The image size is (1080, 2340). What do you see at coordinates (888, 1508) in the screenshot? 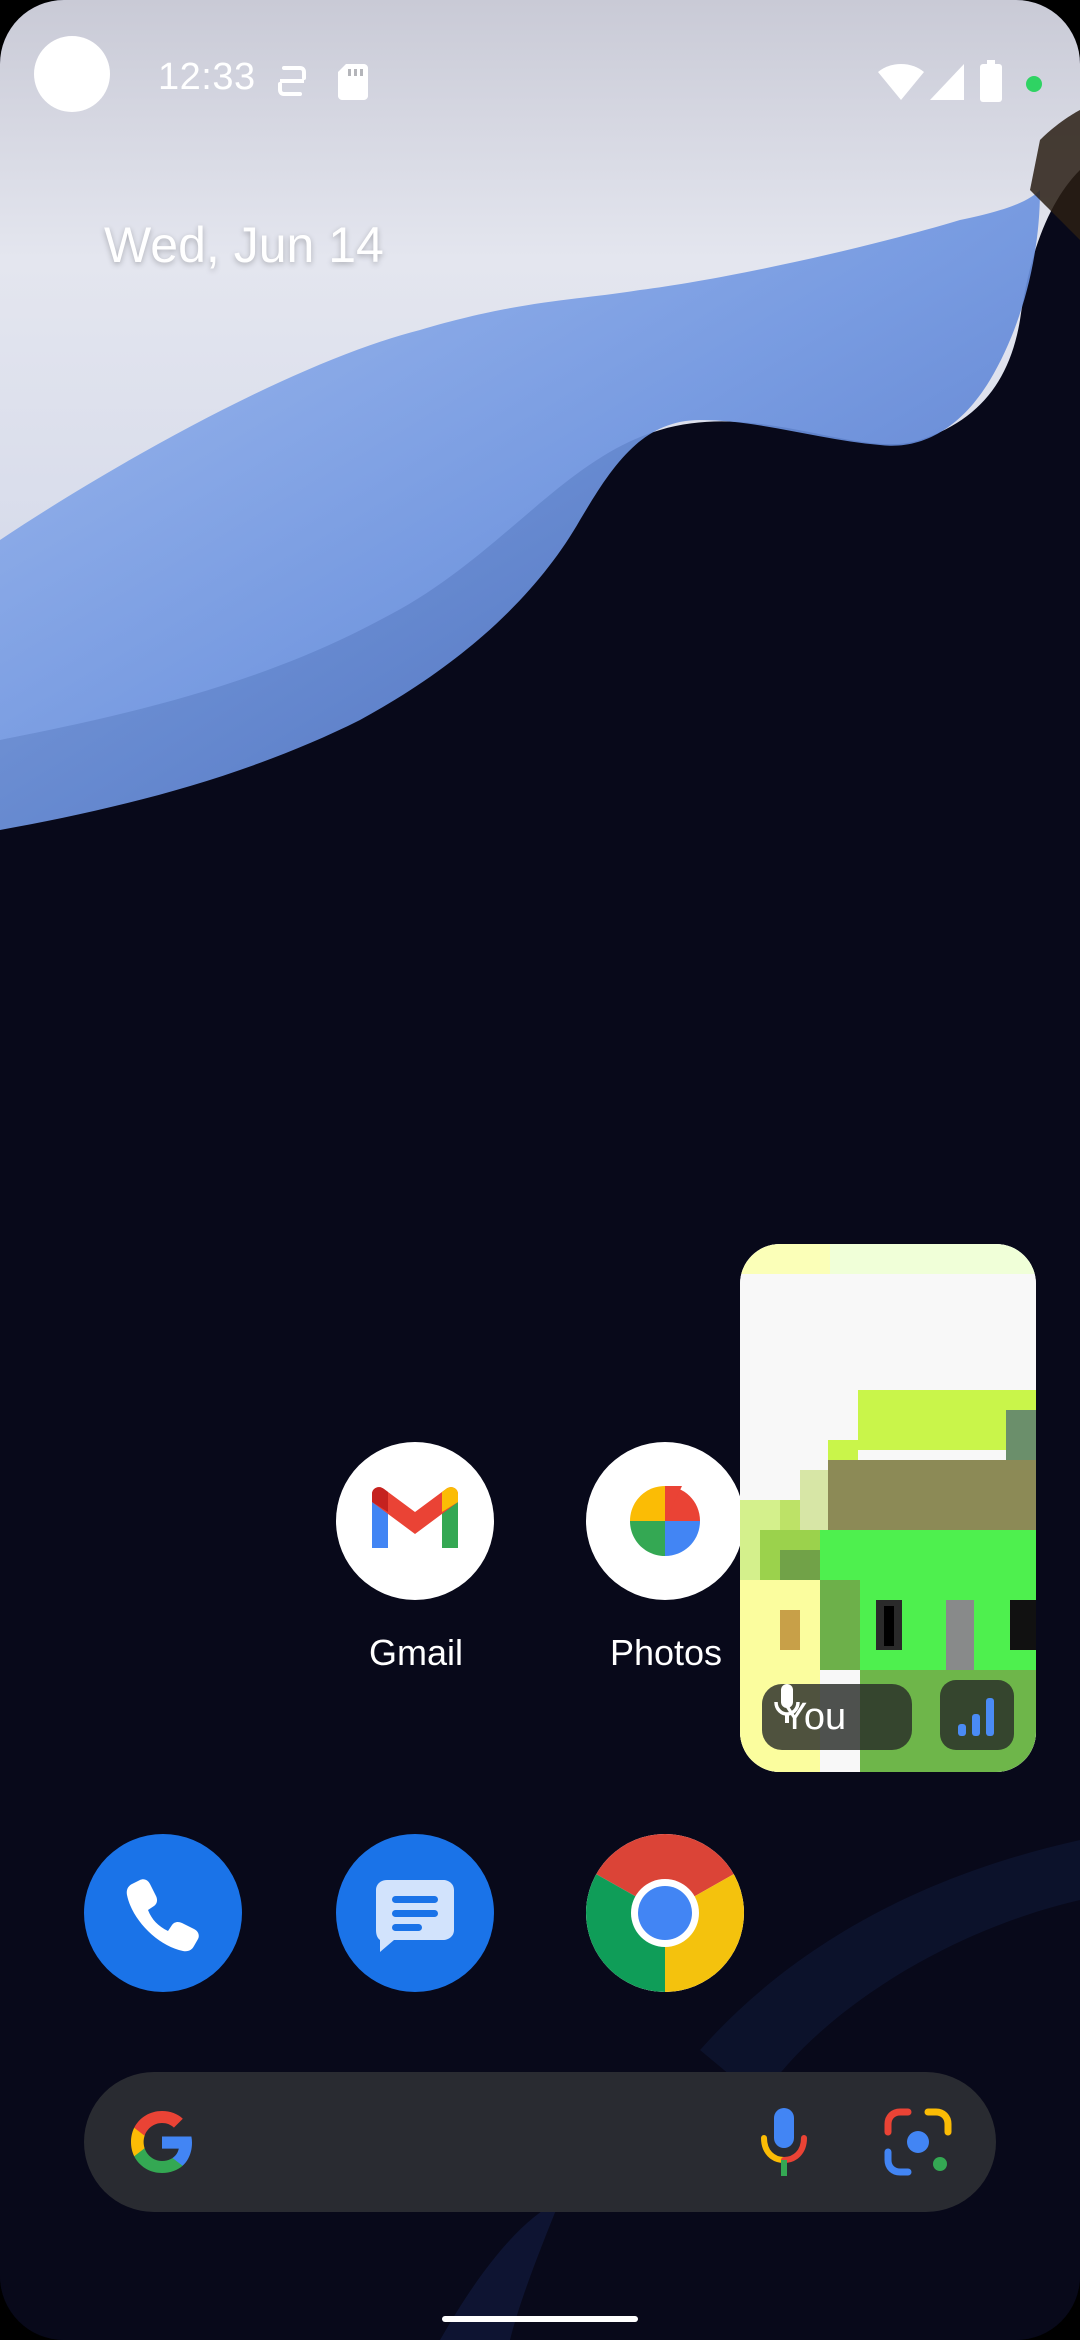
I see `pip-video-call-window: You` at bounding box center [888, 1508].